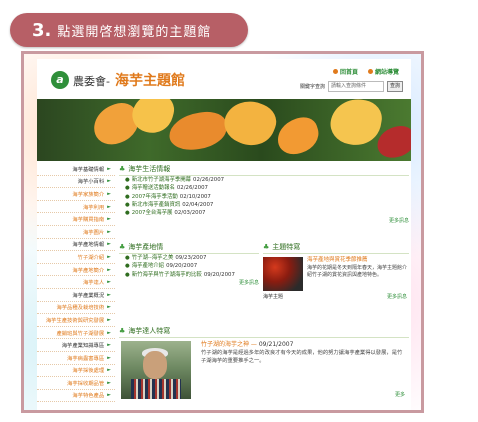  What do you see at coordinates (192, 266) in the screenshot?
I see `farm-item: ● 海芋產地介紹 09/20/2007` at bounding box center [192, 266].